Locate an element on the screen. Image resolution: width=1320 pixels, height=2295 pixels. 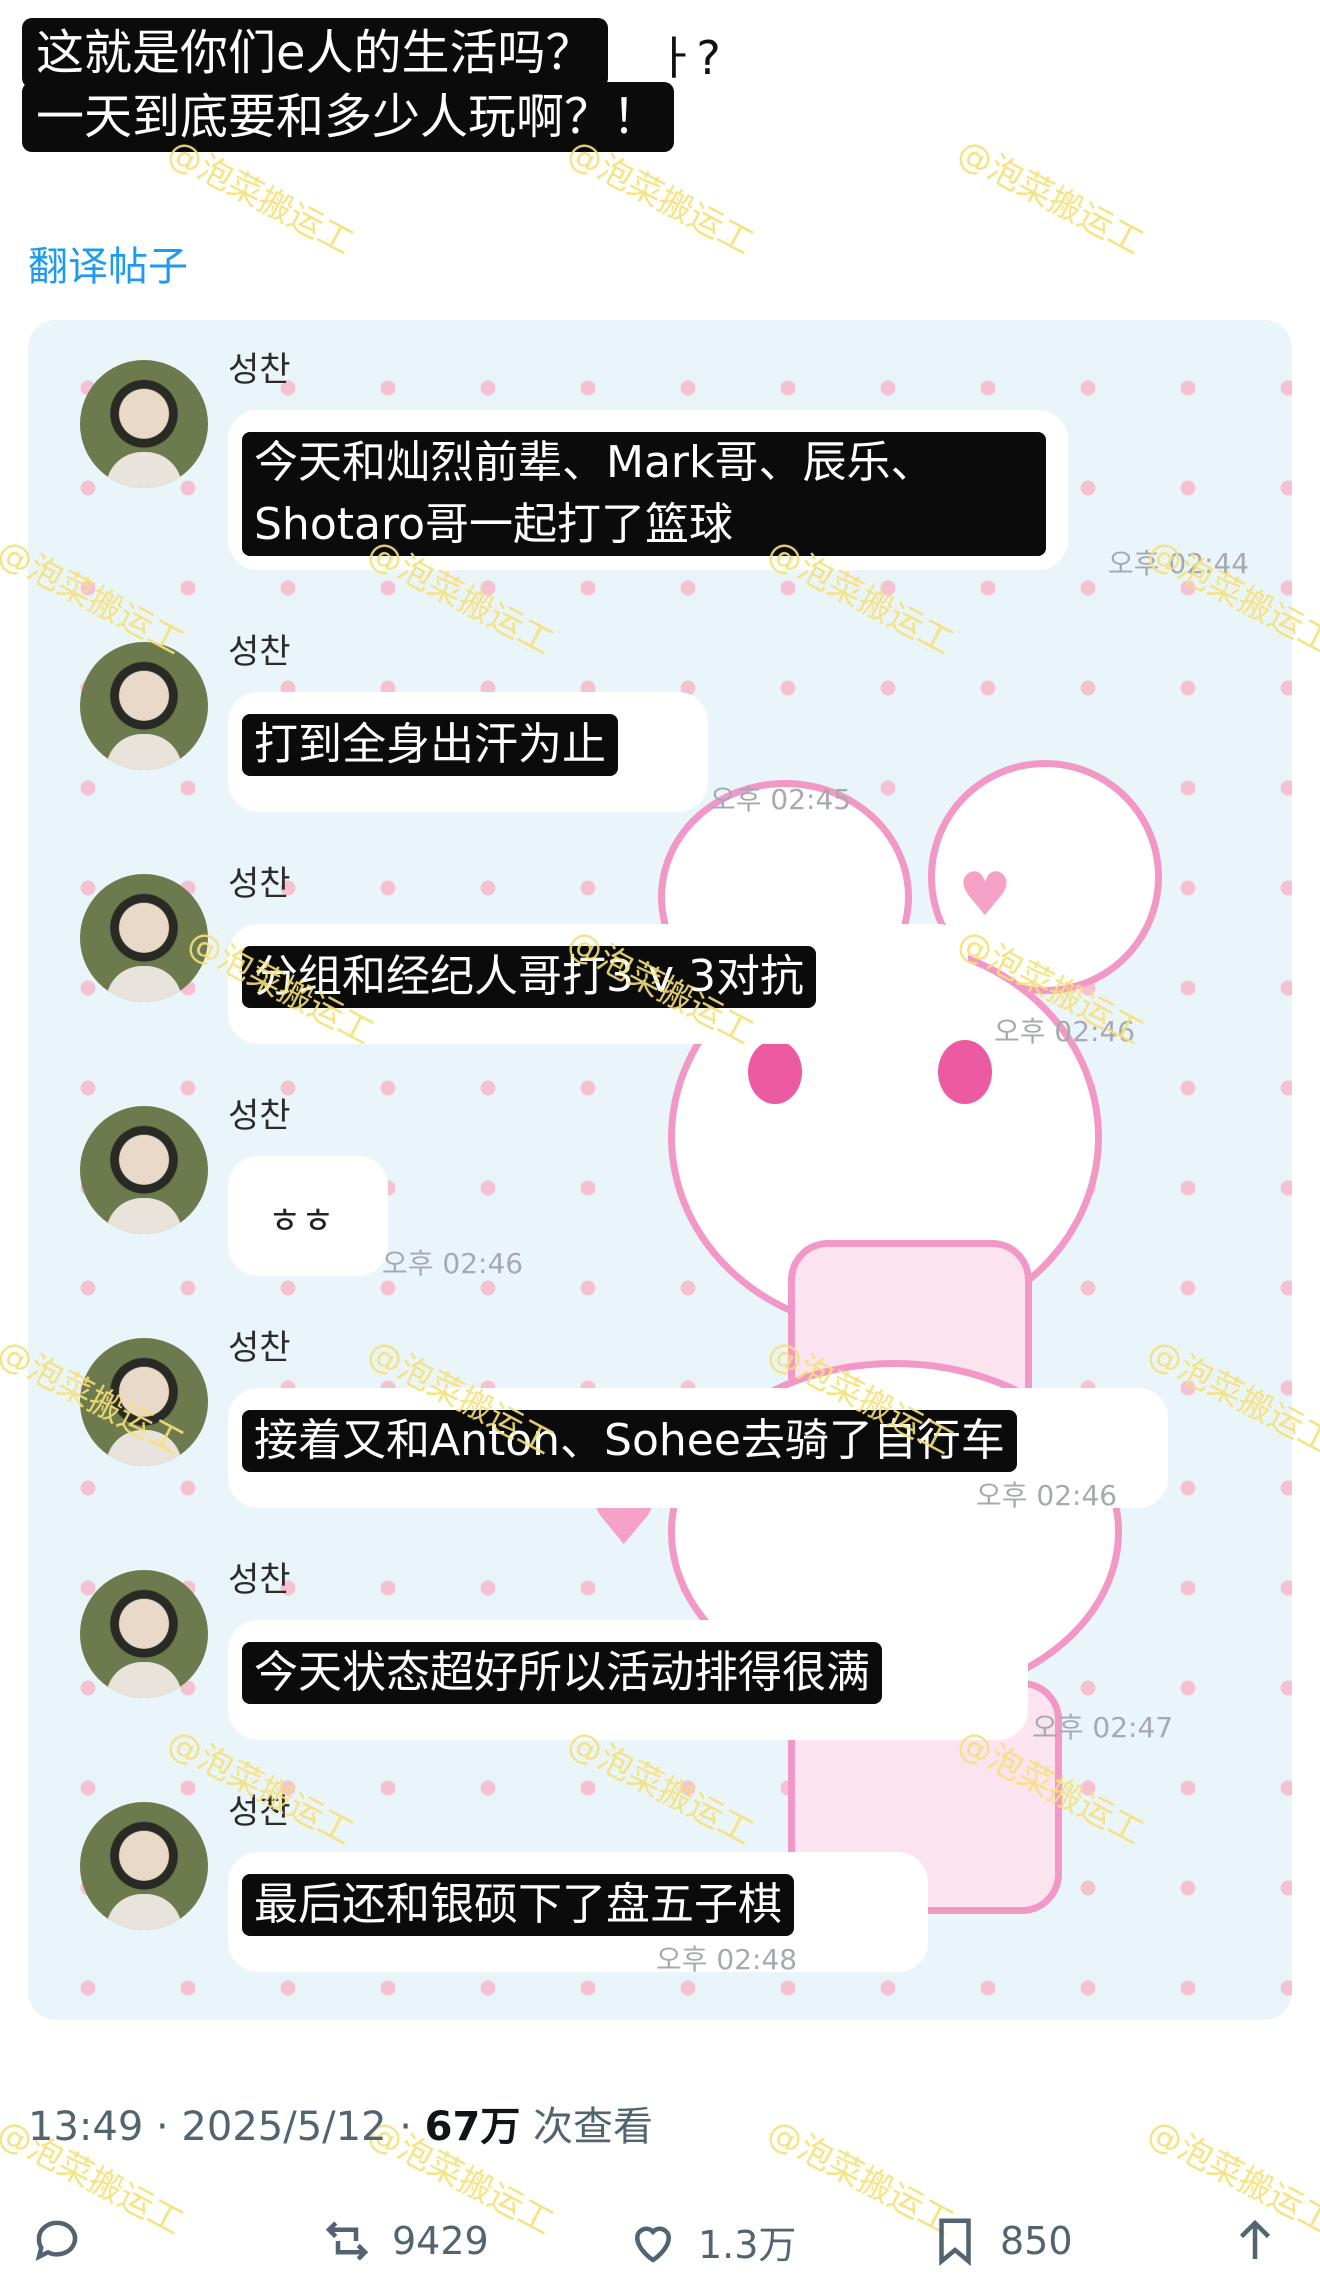
view-count: 67万 is located at coordinates (472, 2127).